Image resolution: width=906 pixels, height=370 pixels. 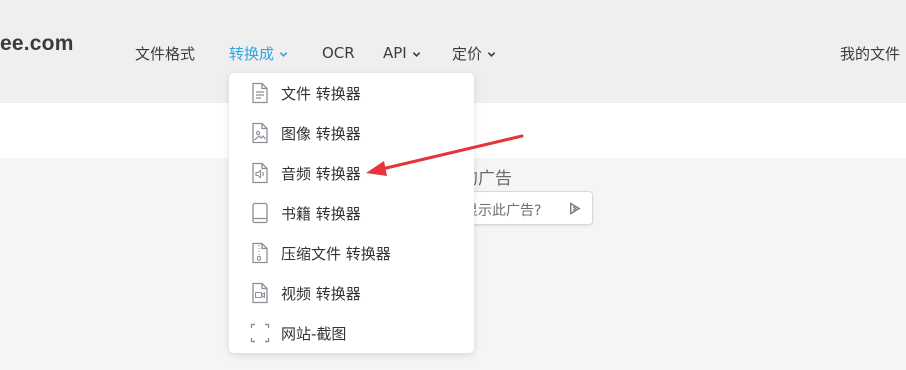 I want to click on menu-item-audio-converter: 音频 转换器, so click(x=351, y=173).